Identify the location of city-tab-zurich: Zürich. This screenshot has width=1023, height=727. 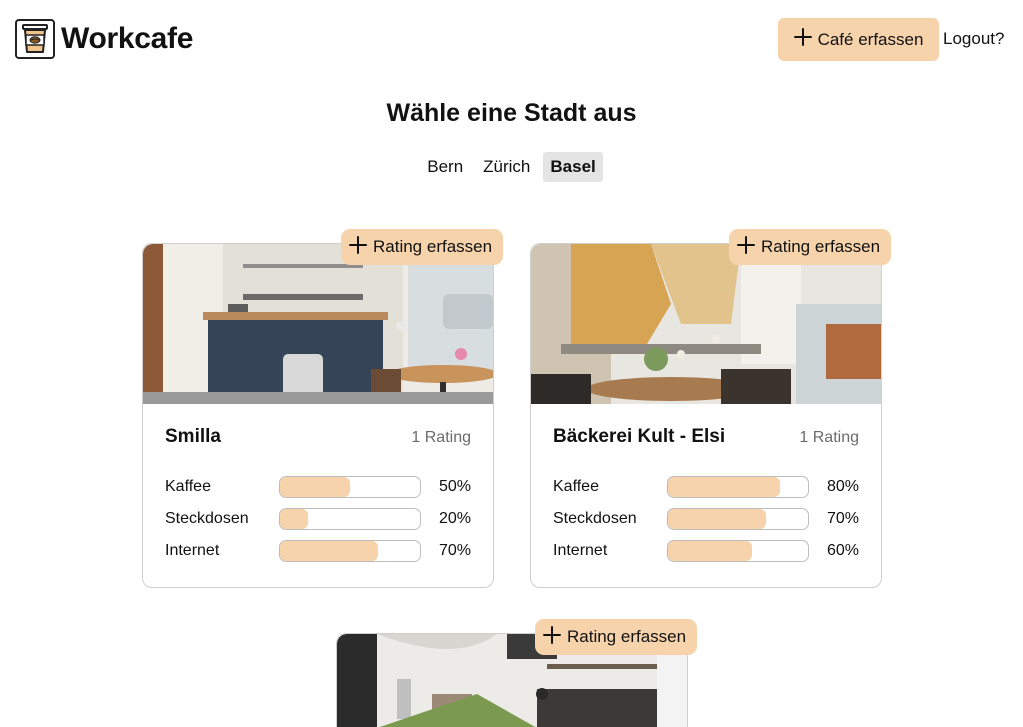
(506, 167).